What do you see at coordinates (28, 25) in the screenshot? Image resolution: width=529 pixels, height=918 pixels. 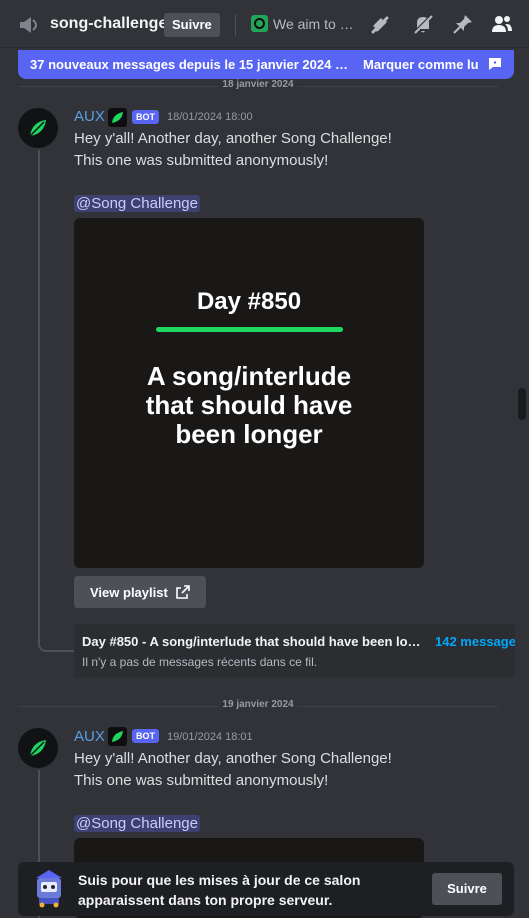 I see `announcement-channel-icon` at bounding box center [28, 25].